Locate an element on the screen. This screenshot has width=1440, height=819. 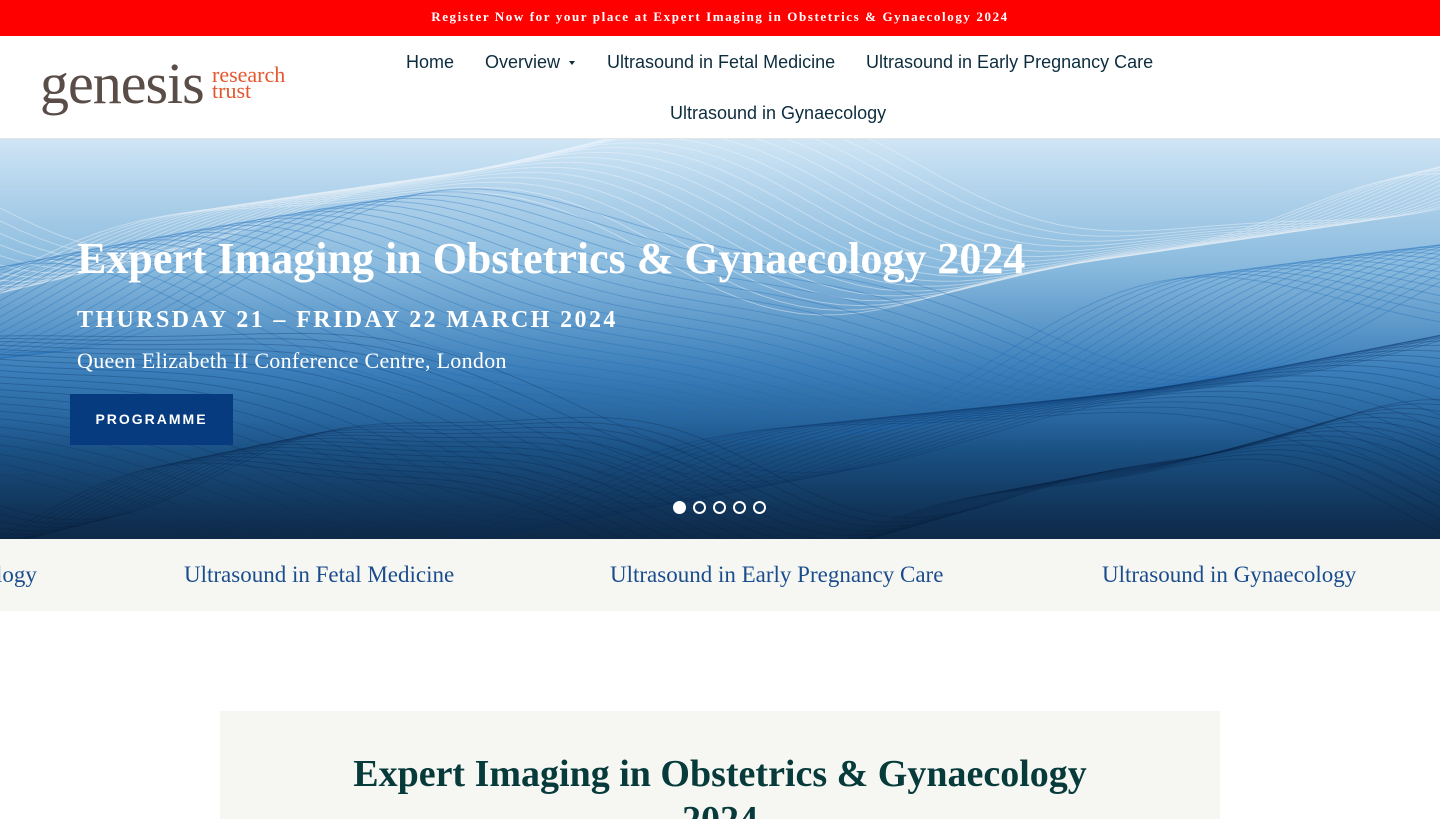
ticker-item: Ultrasound in Fetal Medicine is located at coordinates (319, 575).